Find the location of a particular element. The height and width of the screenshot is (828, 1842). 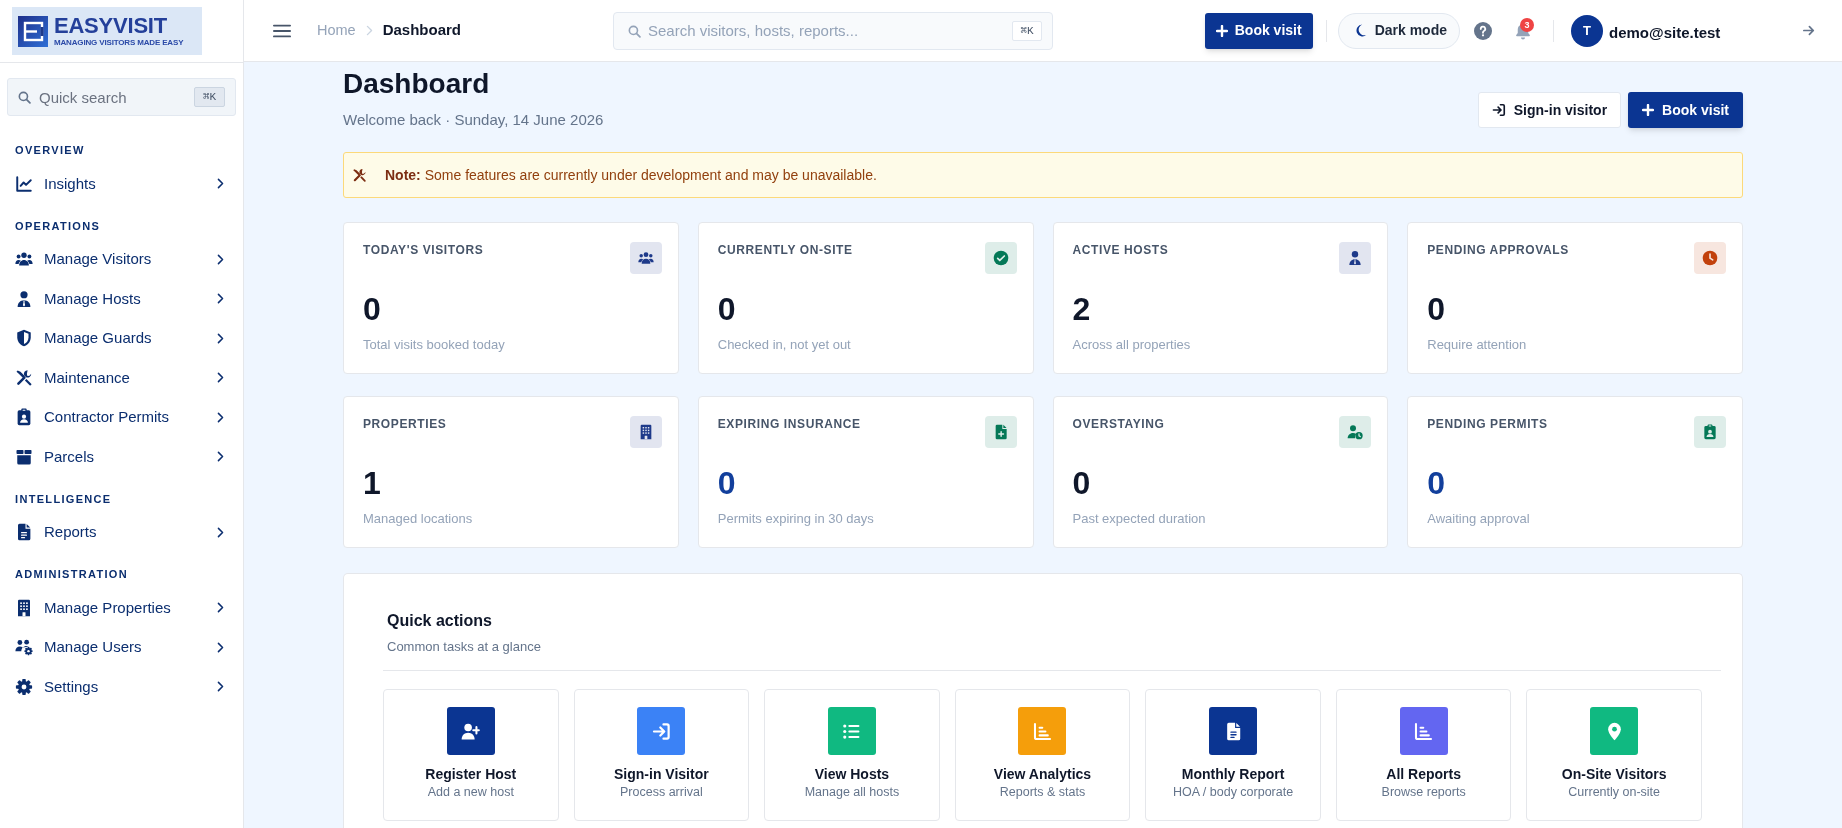

action-caption: Process arrival is located at coordinates (661, 792).